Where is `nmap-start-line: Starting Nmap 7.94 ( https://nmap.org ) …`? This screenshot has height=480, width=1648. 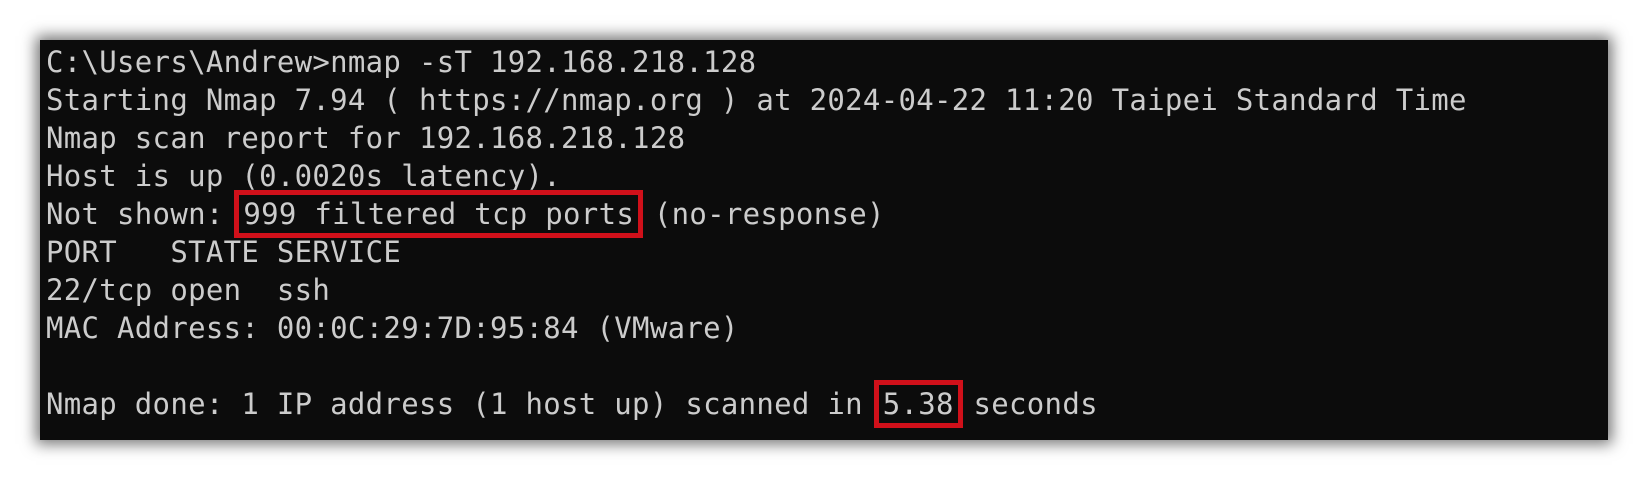
nmap-start-line: Starting Nmap 7.94 ( https://nmap.org ) … is located at coordinates (756, 100).